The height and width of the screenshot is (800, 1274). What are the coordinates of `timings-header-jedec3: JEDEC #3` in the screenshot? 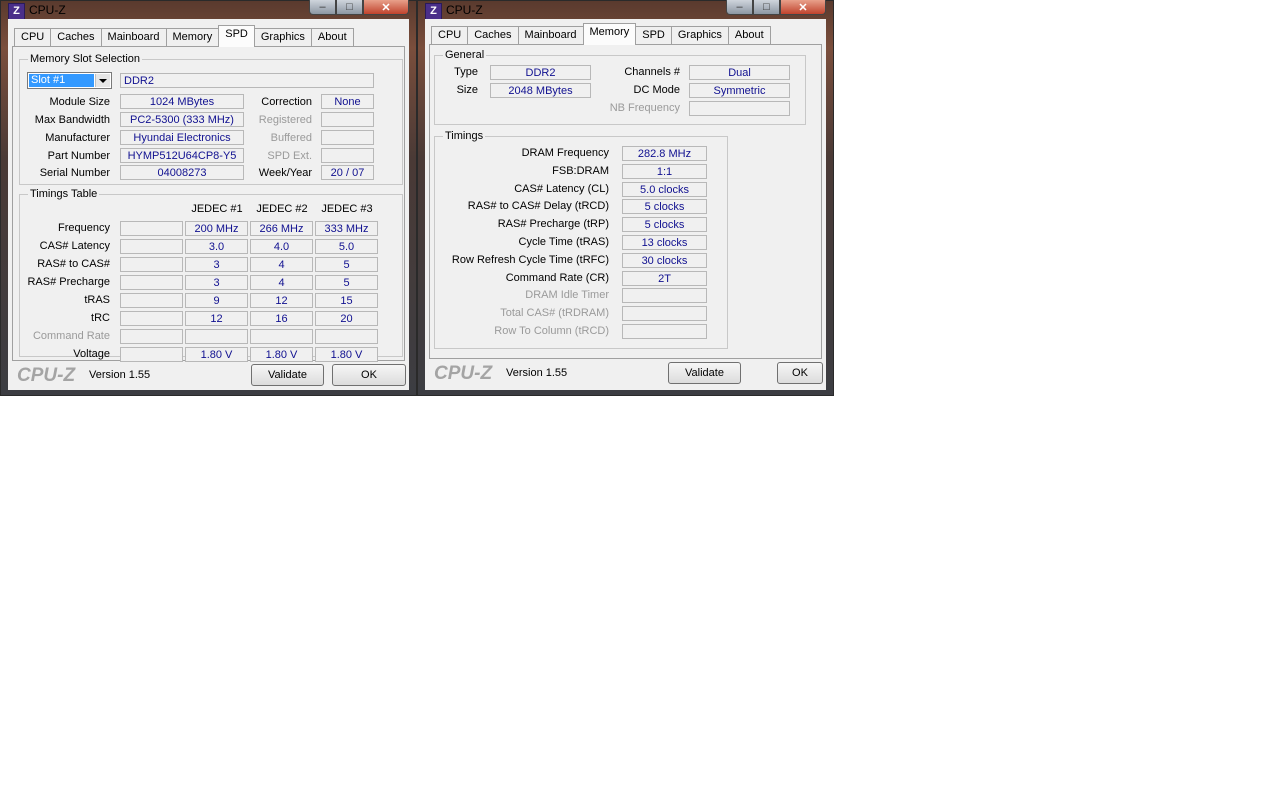 It's located at (347, 209).